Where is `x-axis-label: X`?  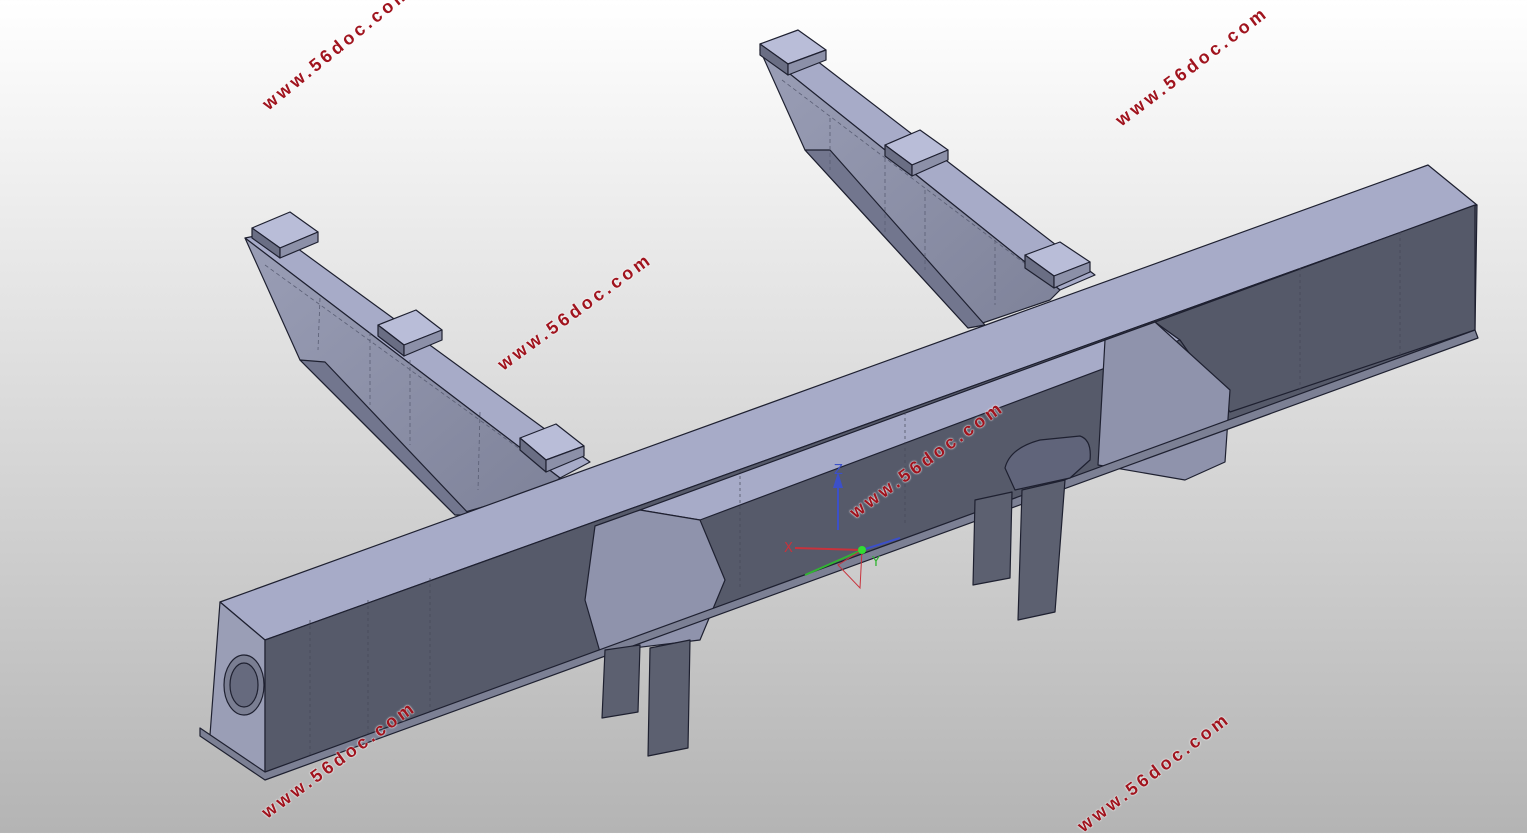
x-axis-label: X is located at coordinates (788, 548).